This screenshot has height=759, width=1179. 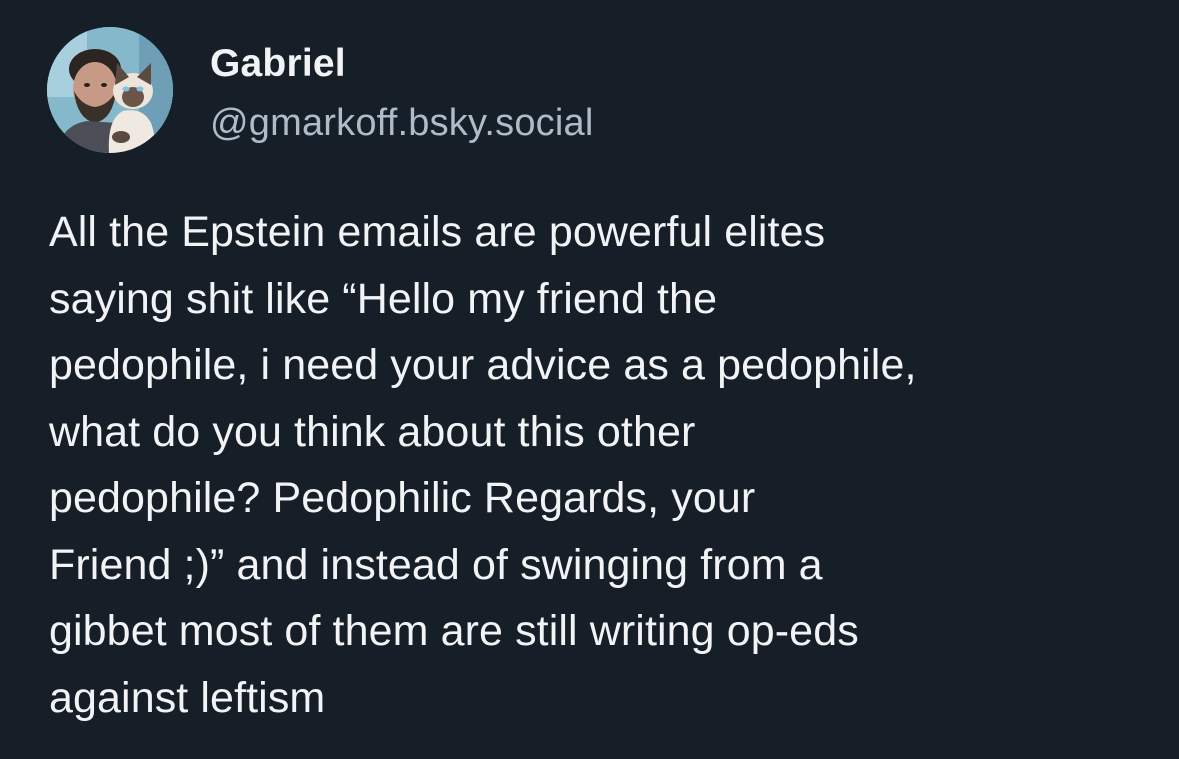 I want to click on avatar-image, so click(x=110, y=90).